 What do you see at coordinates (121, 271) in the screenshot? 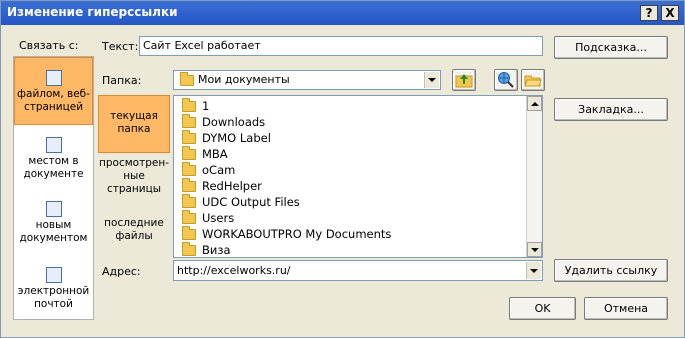
I see `address-label: Адрес:` at bounding box center [121, 271].